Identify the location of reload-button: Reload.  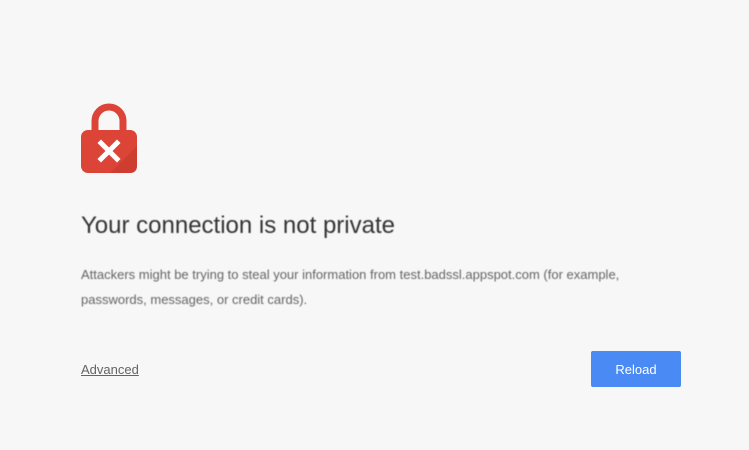
(636, 369).